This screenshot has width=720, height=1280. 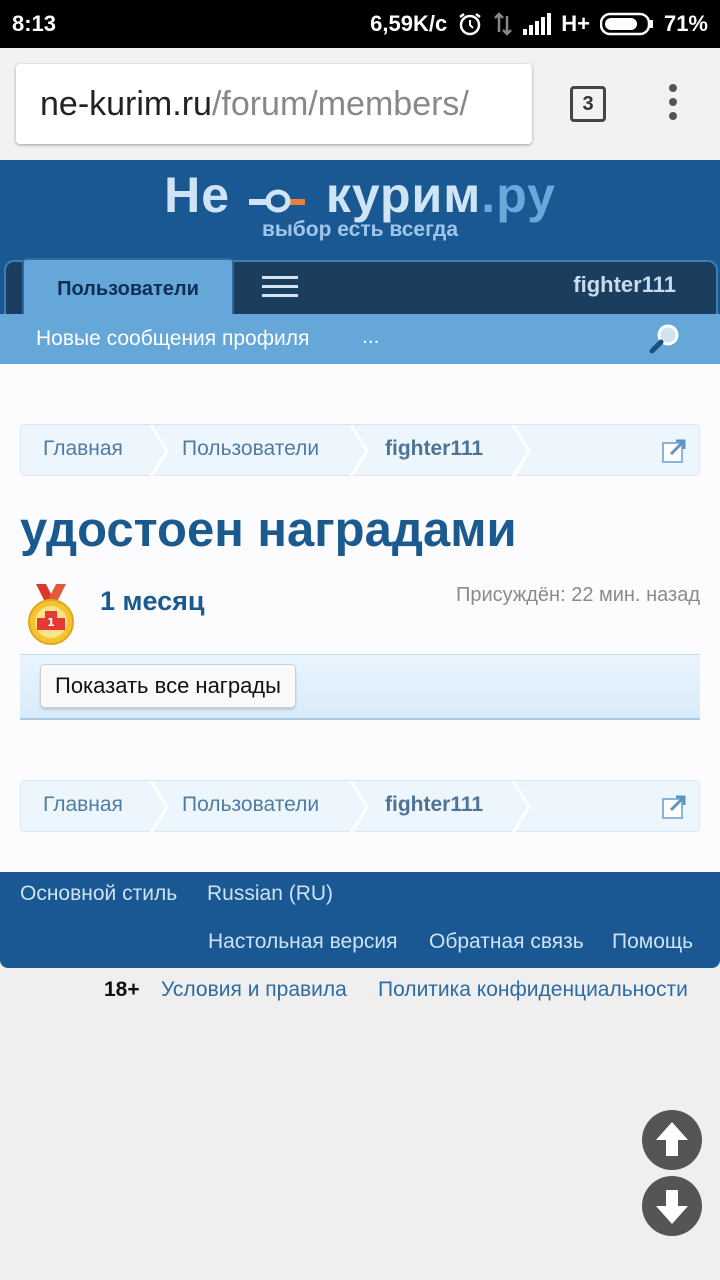 What do you see at coordinates (409, 23) in the screenshot?
I see `network-speed: 6,59K/с` at bounding box center [409, 23].